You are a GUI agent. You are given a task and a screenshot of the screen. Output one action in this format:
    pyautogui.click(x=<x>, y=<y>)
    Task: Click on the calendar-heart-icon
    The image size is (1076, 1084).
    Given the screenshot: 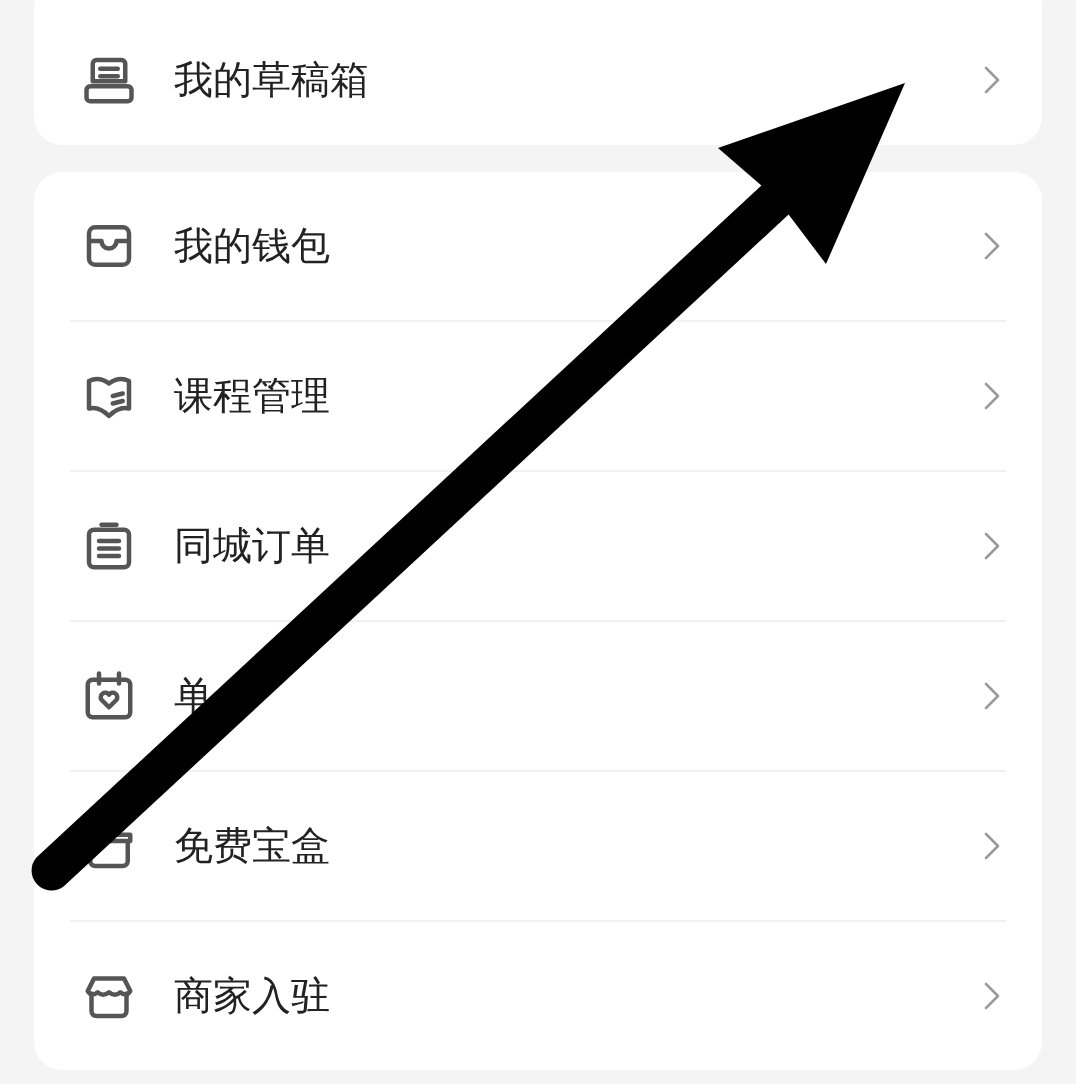 What is the action you would take?
    pyautogui.click(x=109, y=696)
    